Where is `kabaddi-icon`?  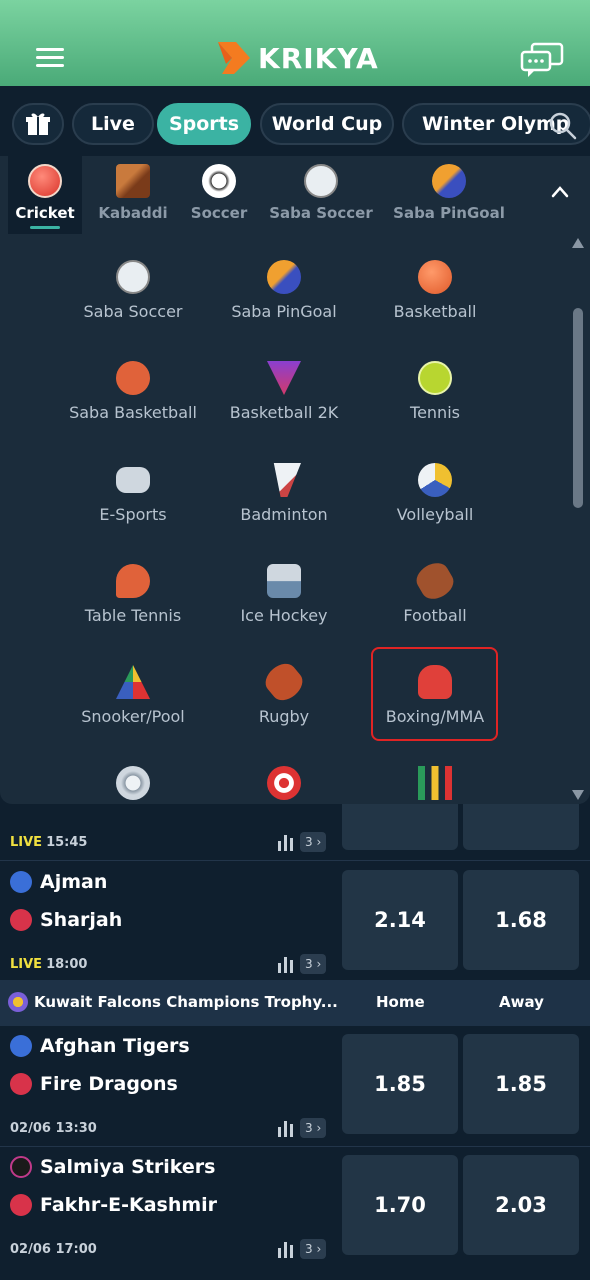
kabaddi-icon is located at coordinates (133, 181).